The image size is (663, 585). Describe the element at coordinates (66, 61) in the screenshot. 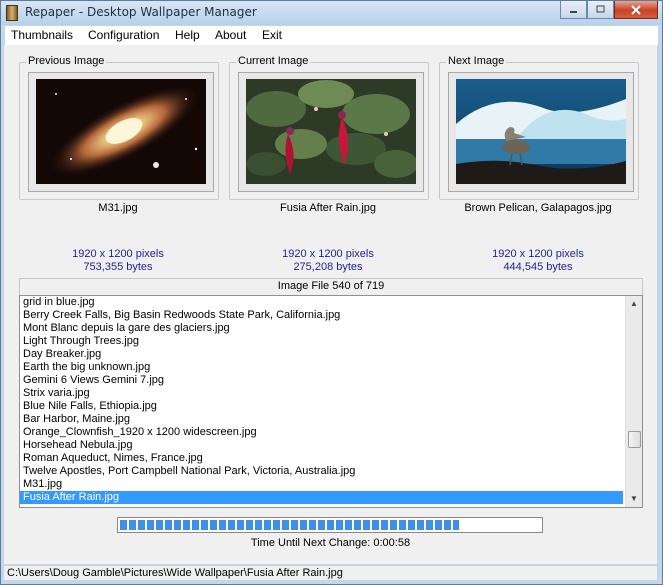

I see `previous-image-label: Previous Image` at that location.